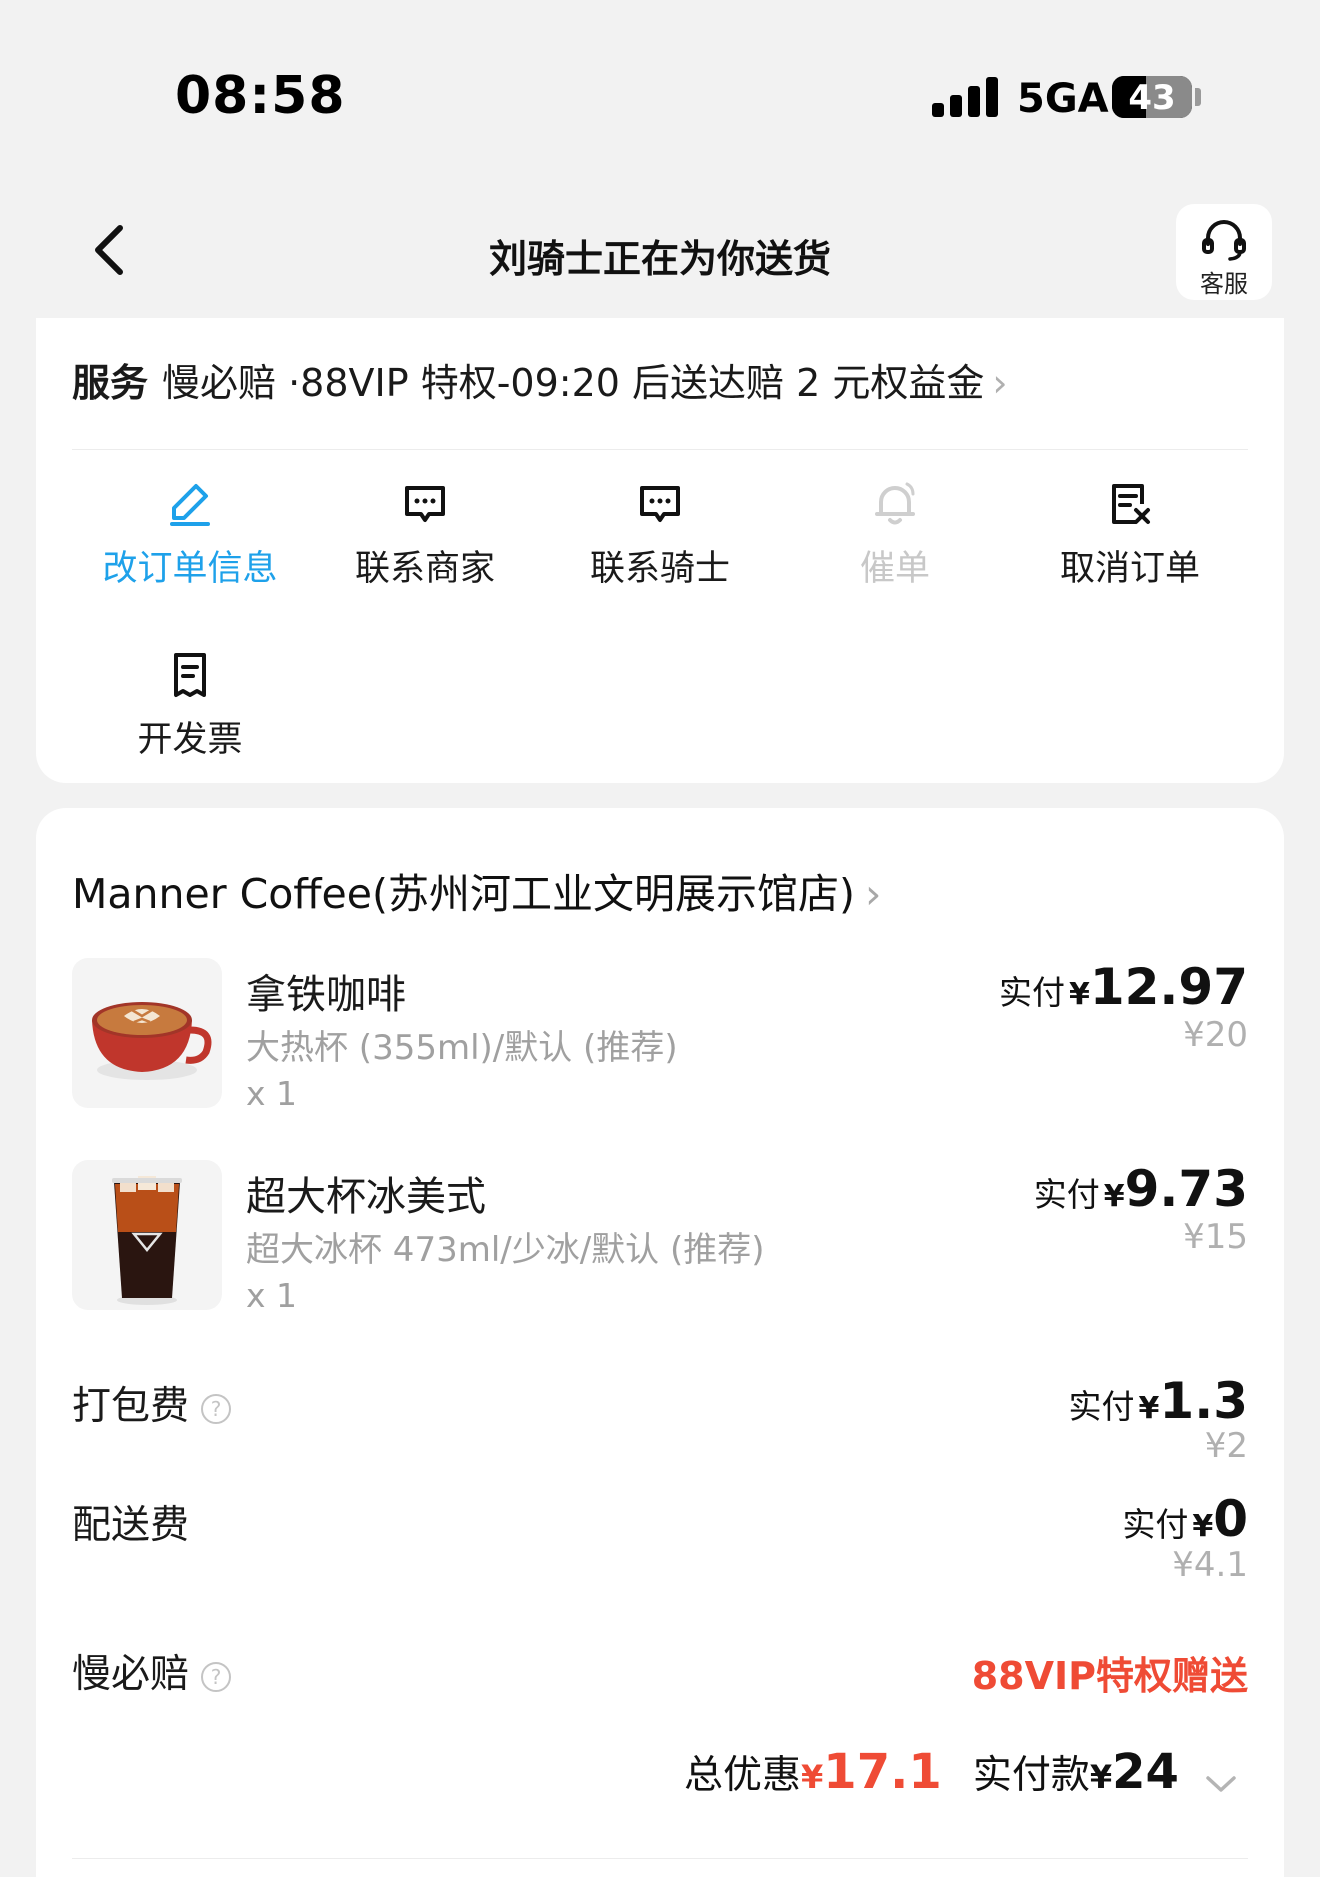  Describe the element at coordinates (110, 383) in the screenshot. I see `service-label: 服务` at that location.